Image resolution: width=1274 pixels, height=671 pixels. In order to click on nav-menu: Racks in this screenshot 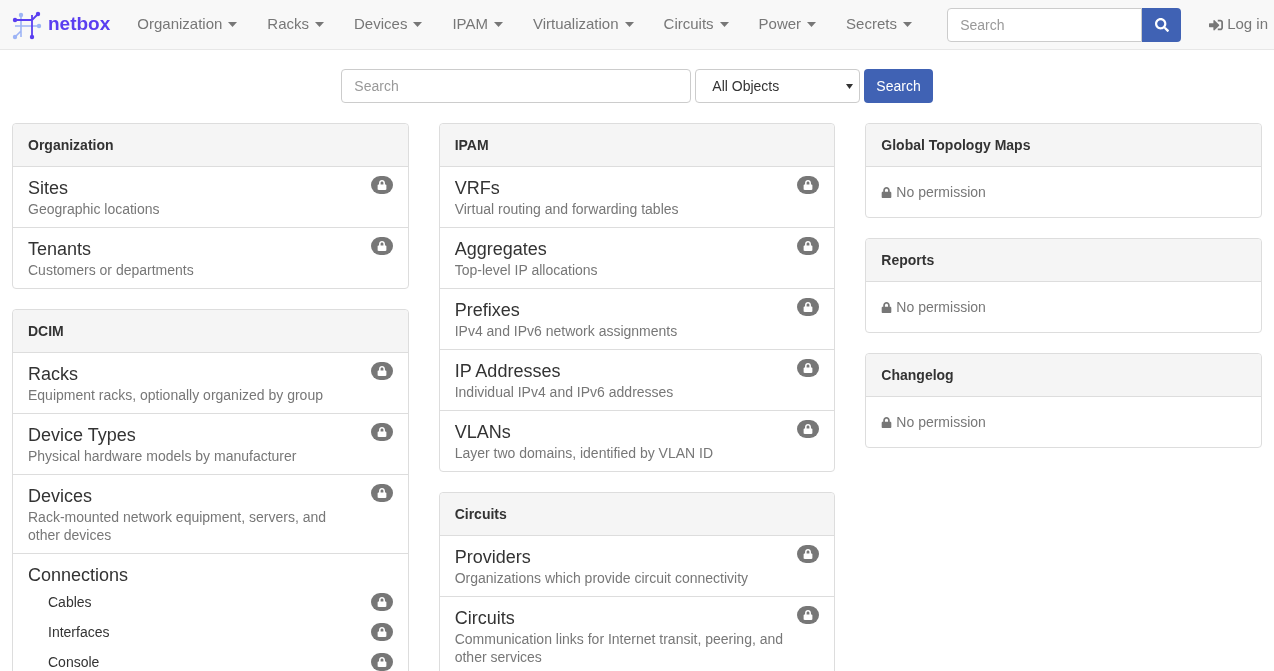, I will do `click(296, 24)`.